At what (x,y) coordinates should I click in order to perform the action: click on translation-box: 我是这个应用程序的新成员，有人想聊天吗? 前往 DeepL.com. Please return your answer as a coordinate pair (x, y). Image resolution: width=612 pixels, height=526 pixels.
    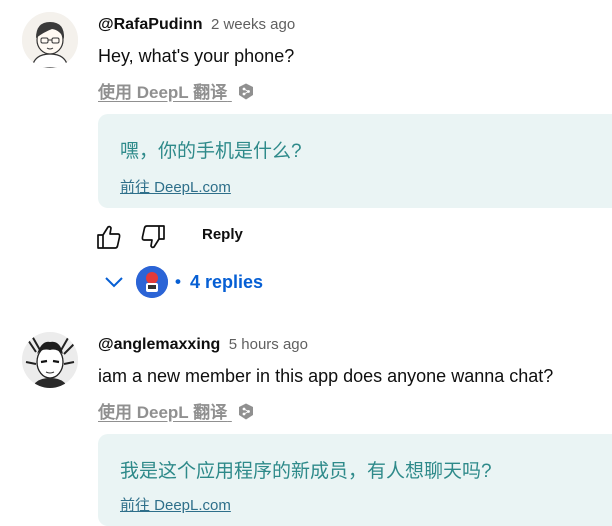
    Looking at the image, I should click on (355, 480).